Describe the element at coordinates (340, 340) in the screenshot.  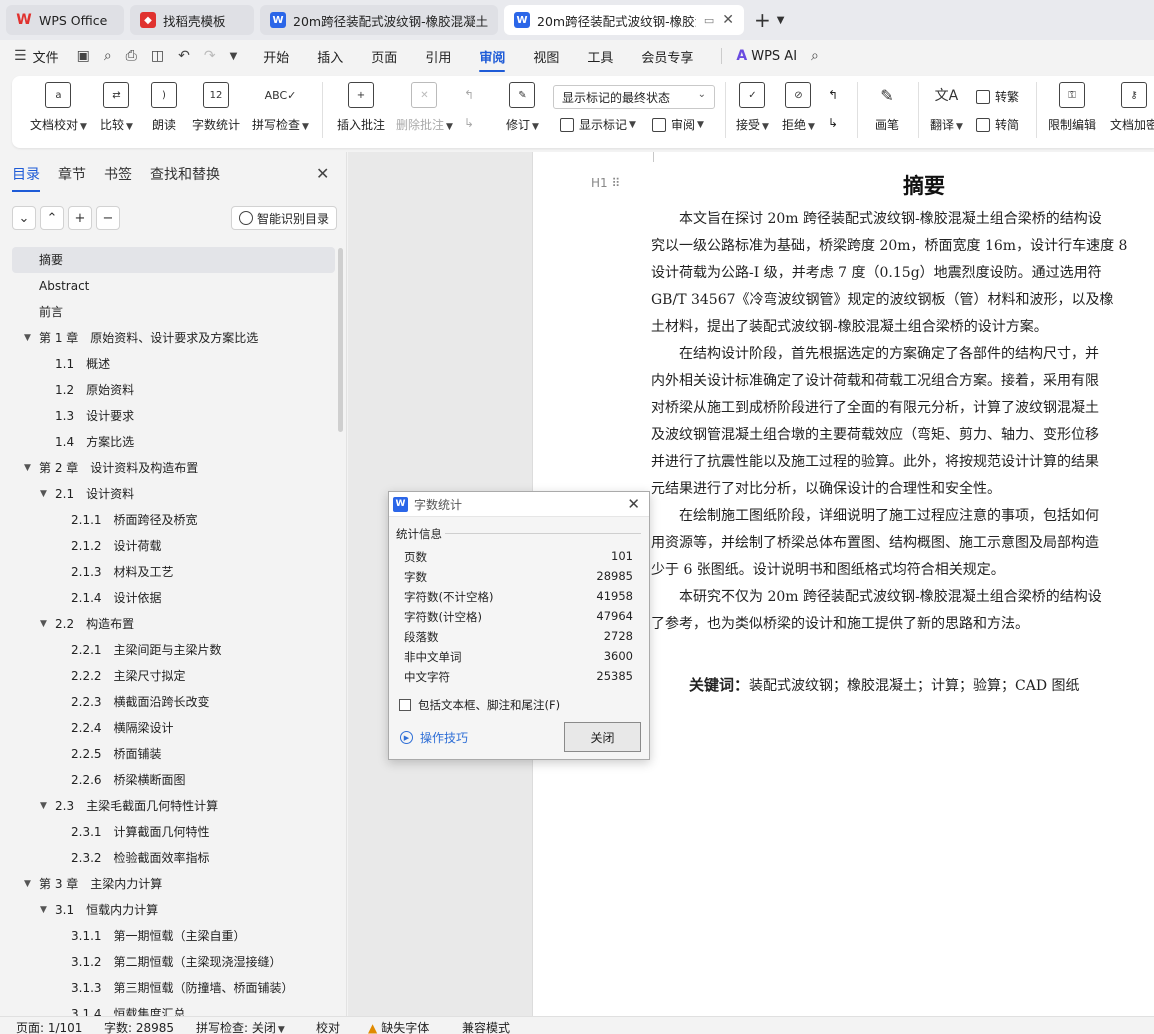
I see `toc-scrollbar` at that location.